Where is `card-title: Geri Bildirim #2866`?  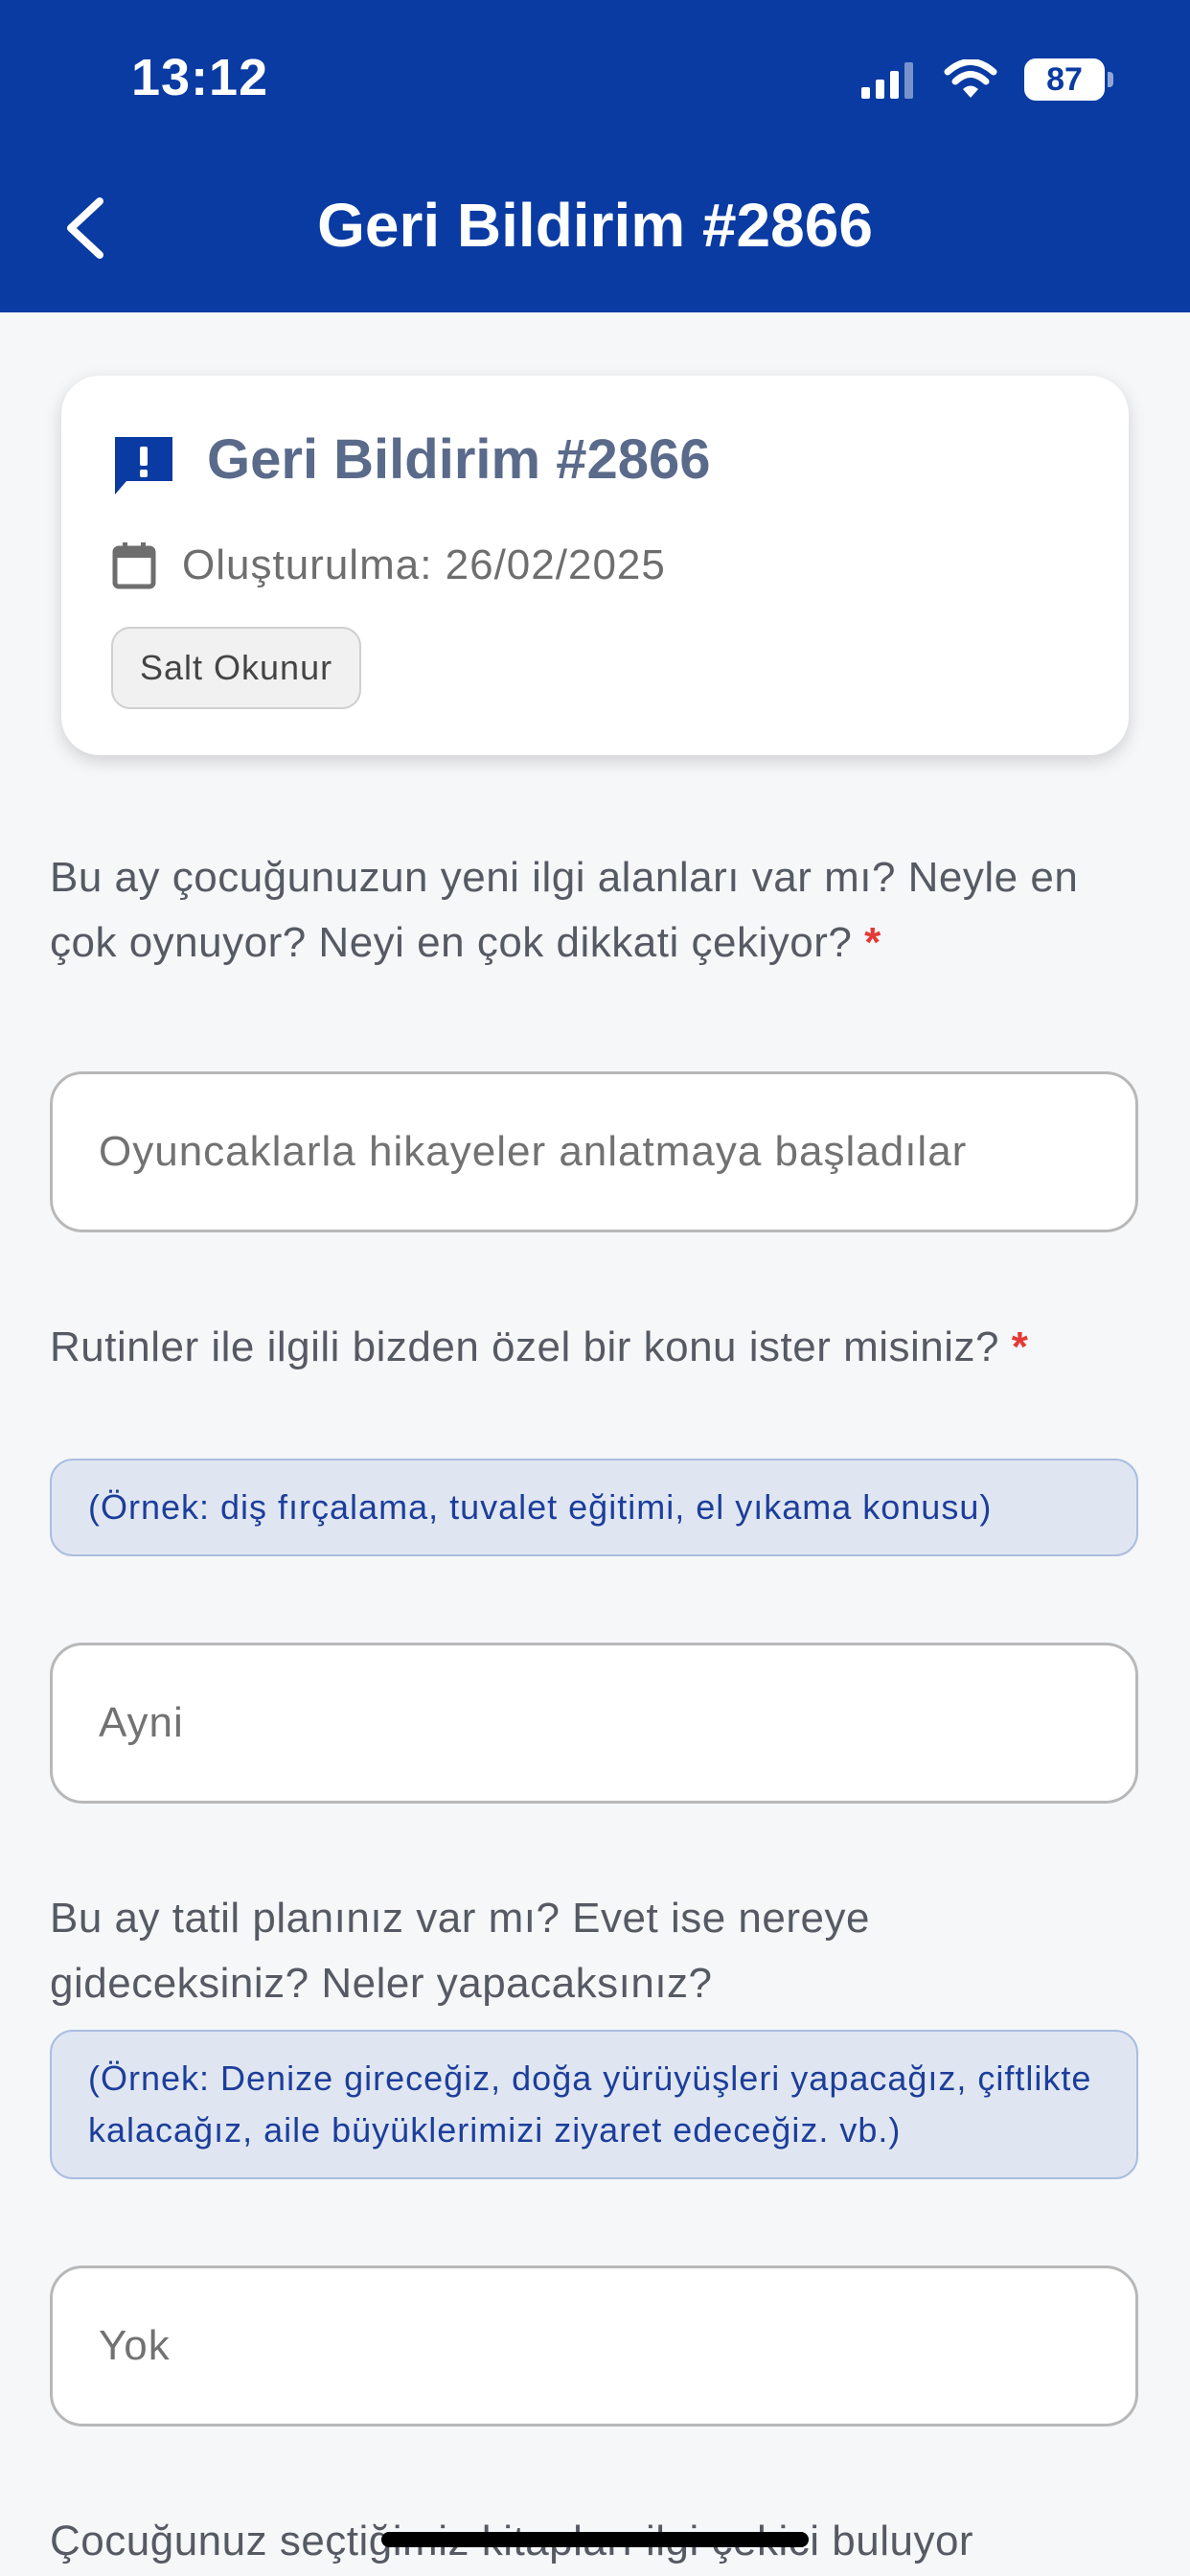 card-title: Geri Bildirim #2866 is located at coordinates (459, 459).